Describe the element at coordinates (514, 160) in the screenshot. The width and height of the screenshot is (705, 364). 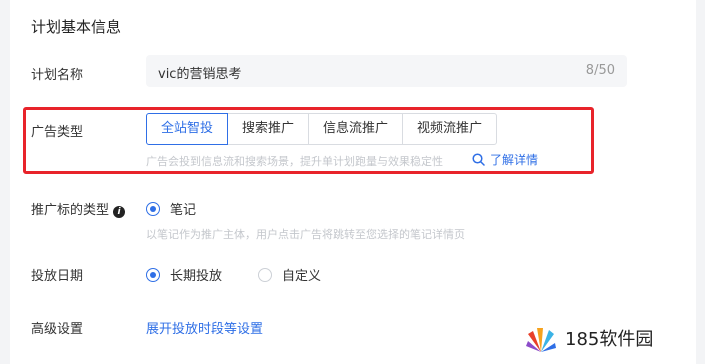
I see `learn-more-label: 了解详情` at that location.